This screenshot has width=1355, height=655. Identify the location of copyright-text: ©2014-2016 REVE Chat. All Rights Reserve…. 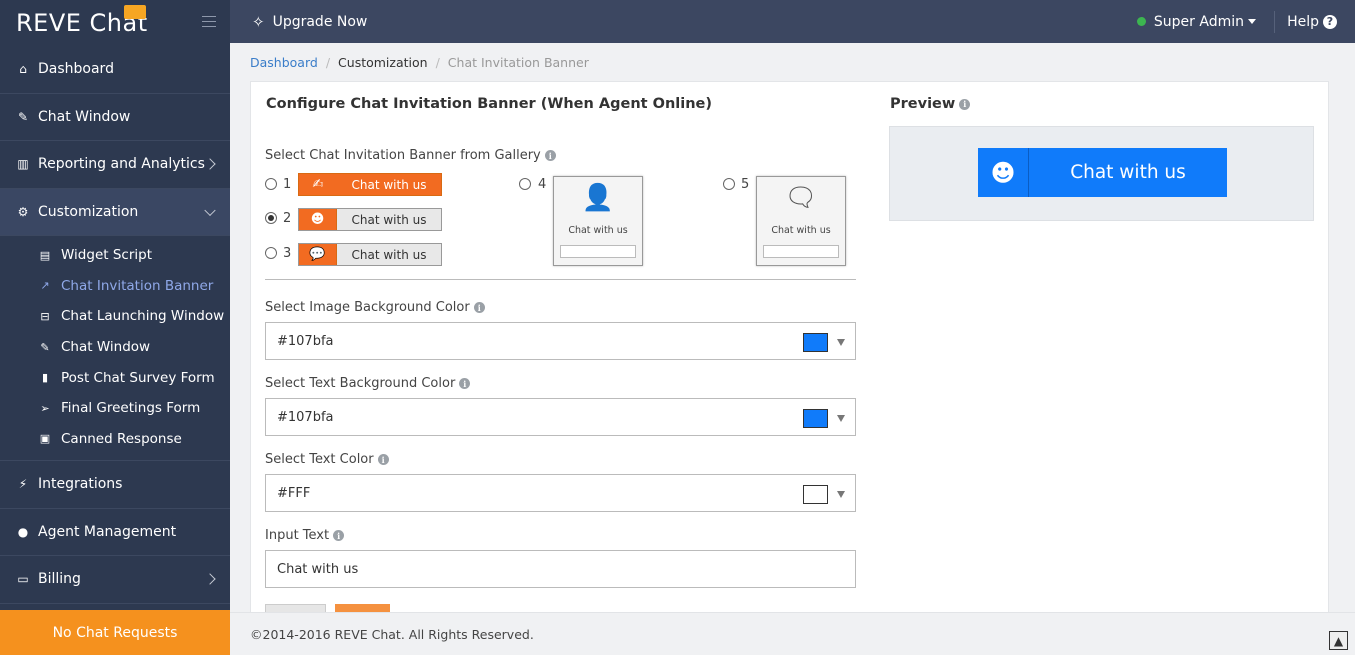
(392, 634).